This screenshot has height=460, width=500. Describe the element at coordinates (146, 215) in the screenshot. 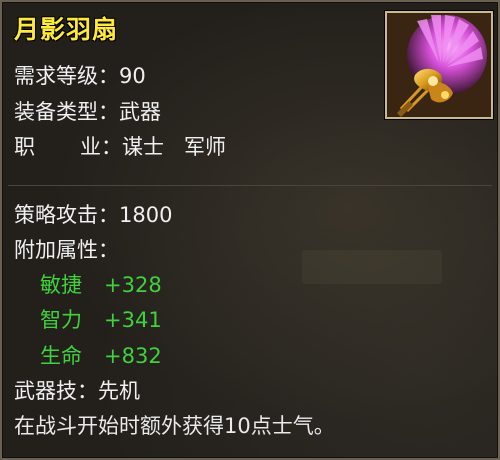

I see `strategy-attack-value: 1800` at that location.